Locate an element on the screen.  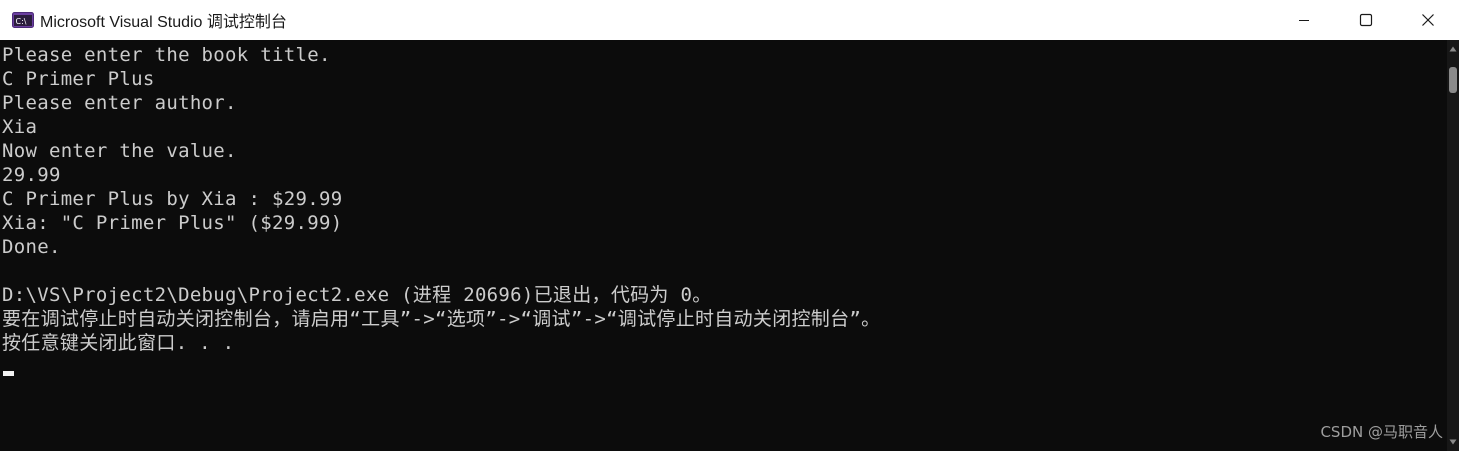
console-line: C Primer Plus is located at coordinates (78, 79).